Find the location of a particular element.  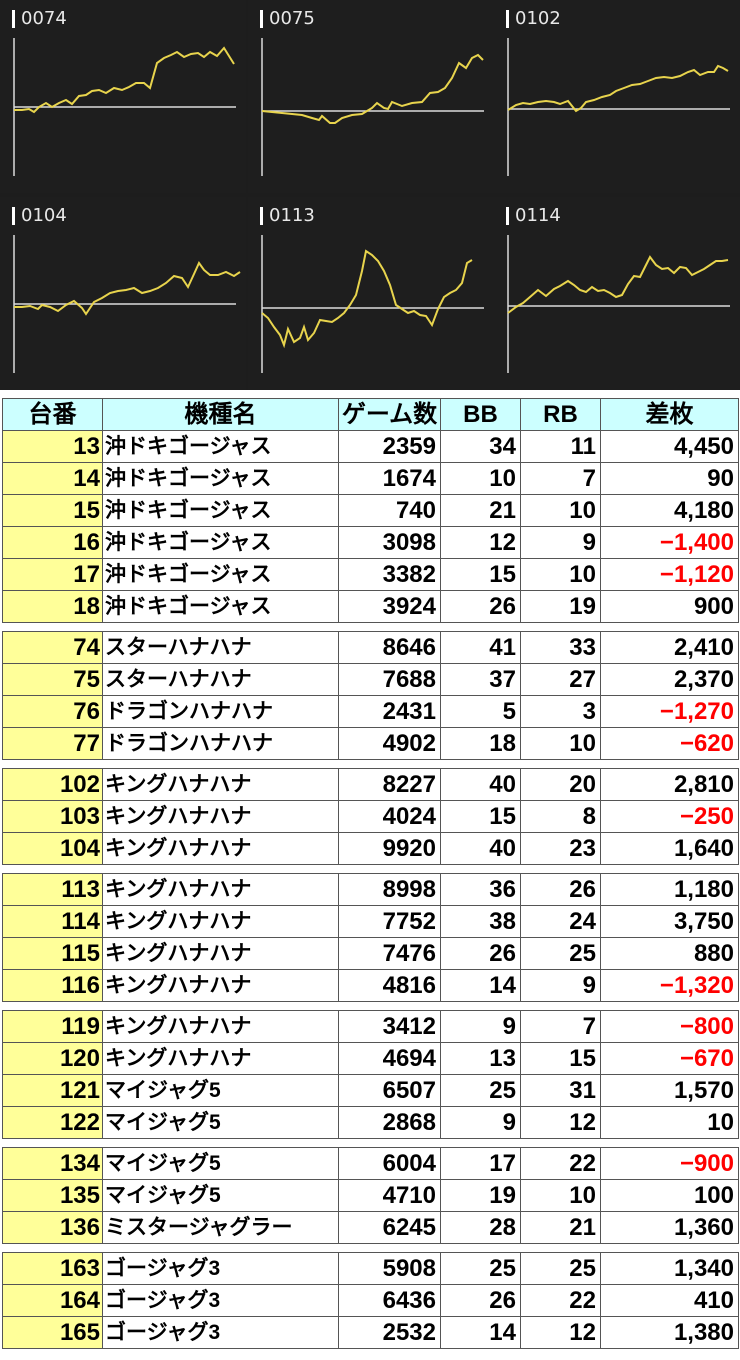

rb-count-cell: 7 is located at coordinates (560, 478).